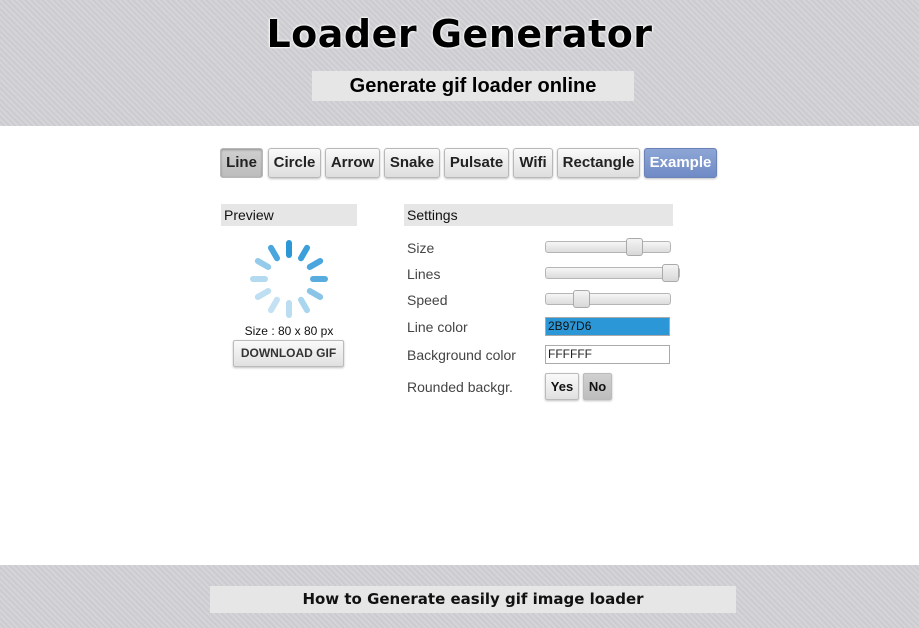 The width and height of the screenshot is (919, 628). Describe the element at coordinates (289, 215) in the screenshot. I see `preview-heading: Preview` at that location.